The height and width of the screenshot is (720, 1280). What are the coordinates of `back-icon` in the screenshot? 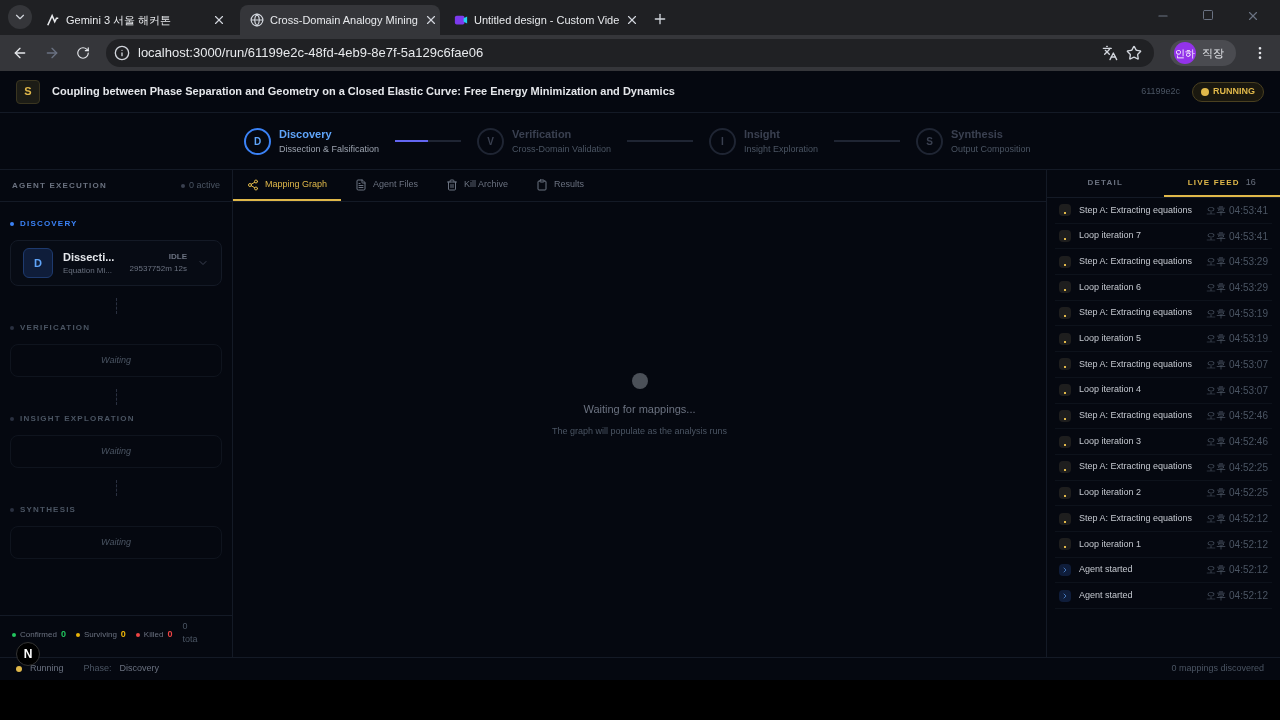 It's located at (20, 53).